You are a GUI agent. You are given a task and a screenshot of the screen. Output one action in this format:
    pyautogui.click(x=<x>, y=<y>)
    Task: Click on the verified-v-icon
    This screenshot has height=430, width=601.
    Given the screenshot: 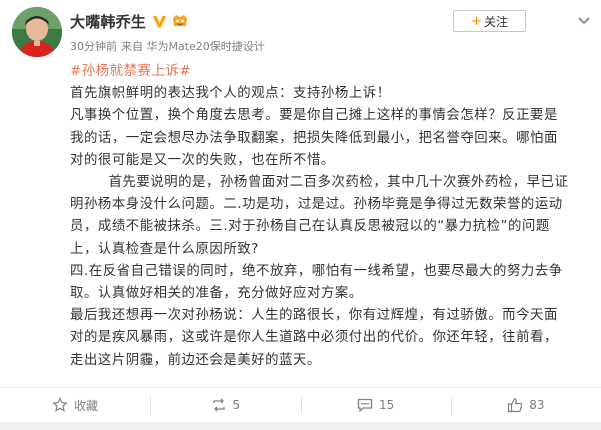 What is the action you would take?
    pyautogui.click(x=160, y=21)
    